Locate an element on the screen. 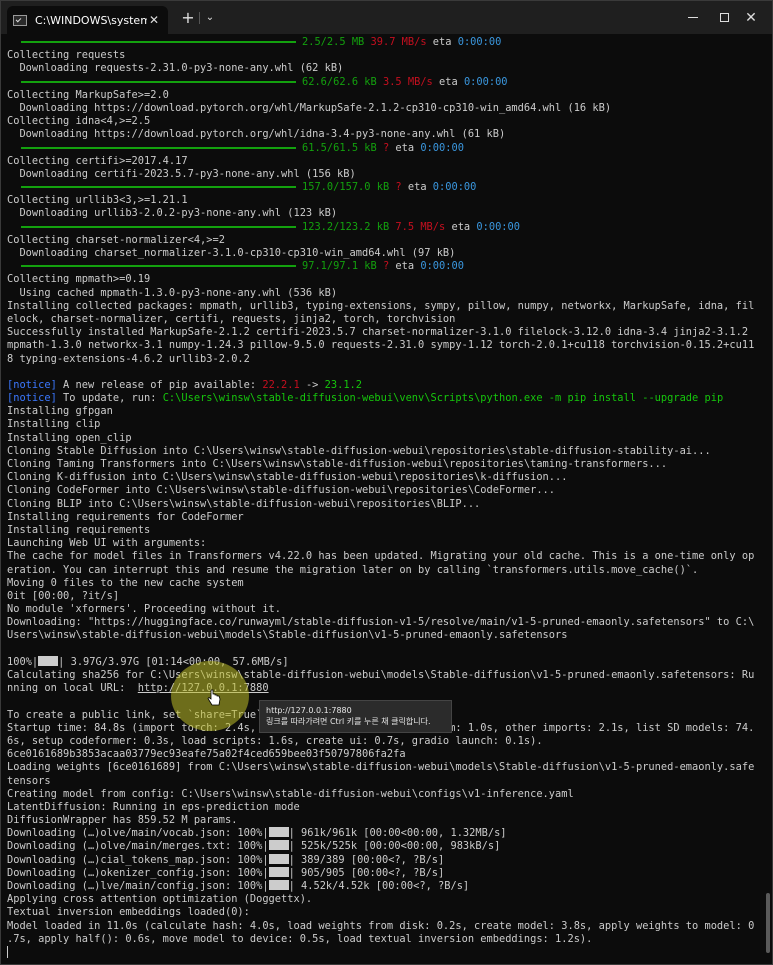  cmd-icon is located at coordinates (20, 20).